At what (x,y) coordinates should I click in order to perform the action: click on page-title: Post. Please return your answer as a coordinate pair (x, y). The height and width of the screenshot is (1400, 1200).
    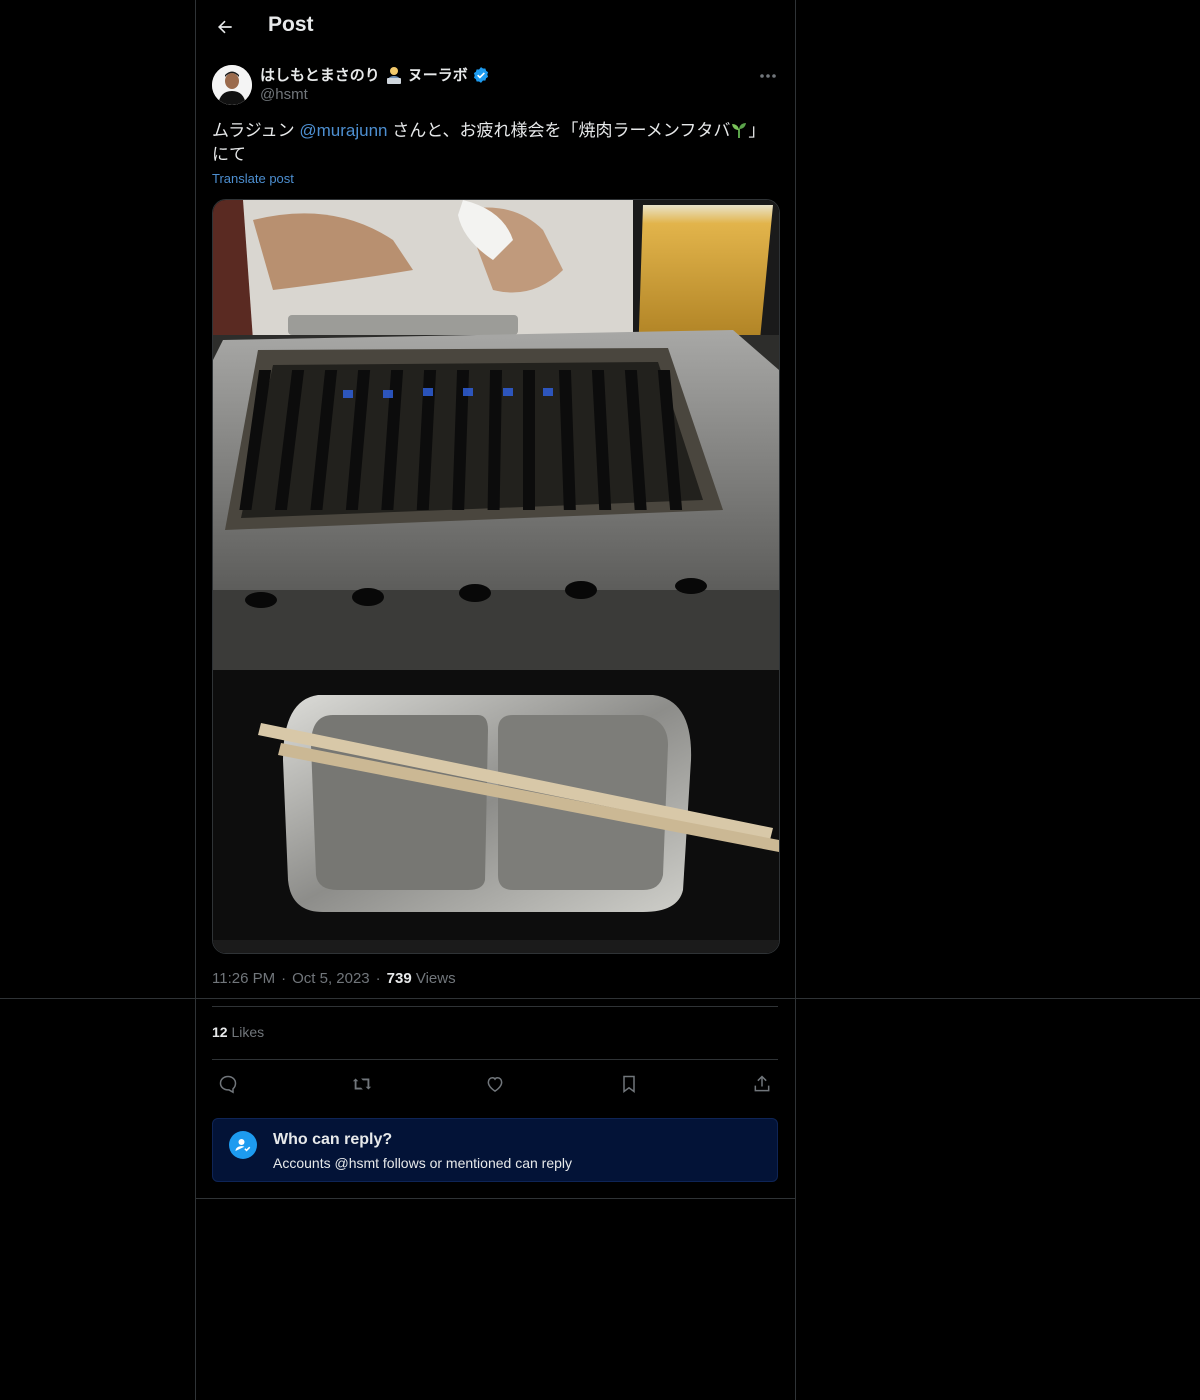
    Looking at the image, I should click on (291, 24).